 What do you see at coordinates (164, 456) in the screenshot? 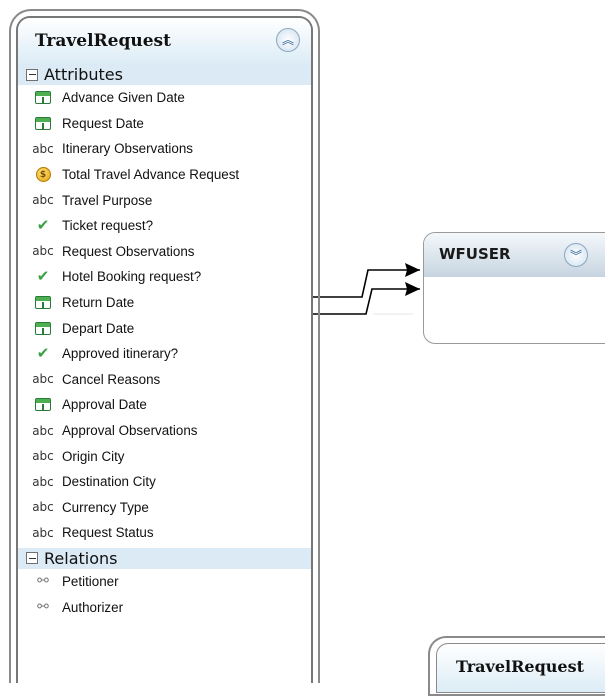
I see `attribute-item: abc Origin City` at bounding box center [164, 456].